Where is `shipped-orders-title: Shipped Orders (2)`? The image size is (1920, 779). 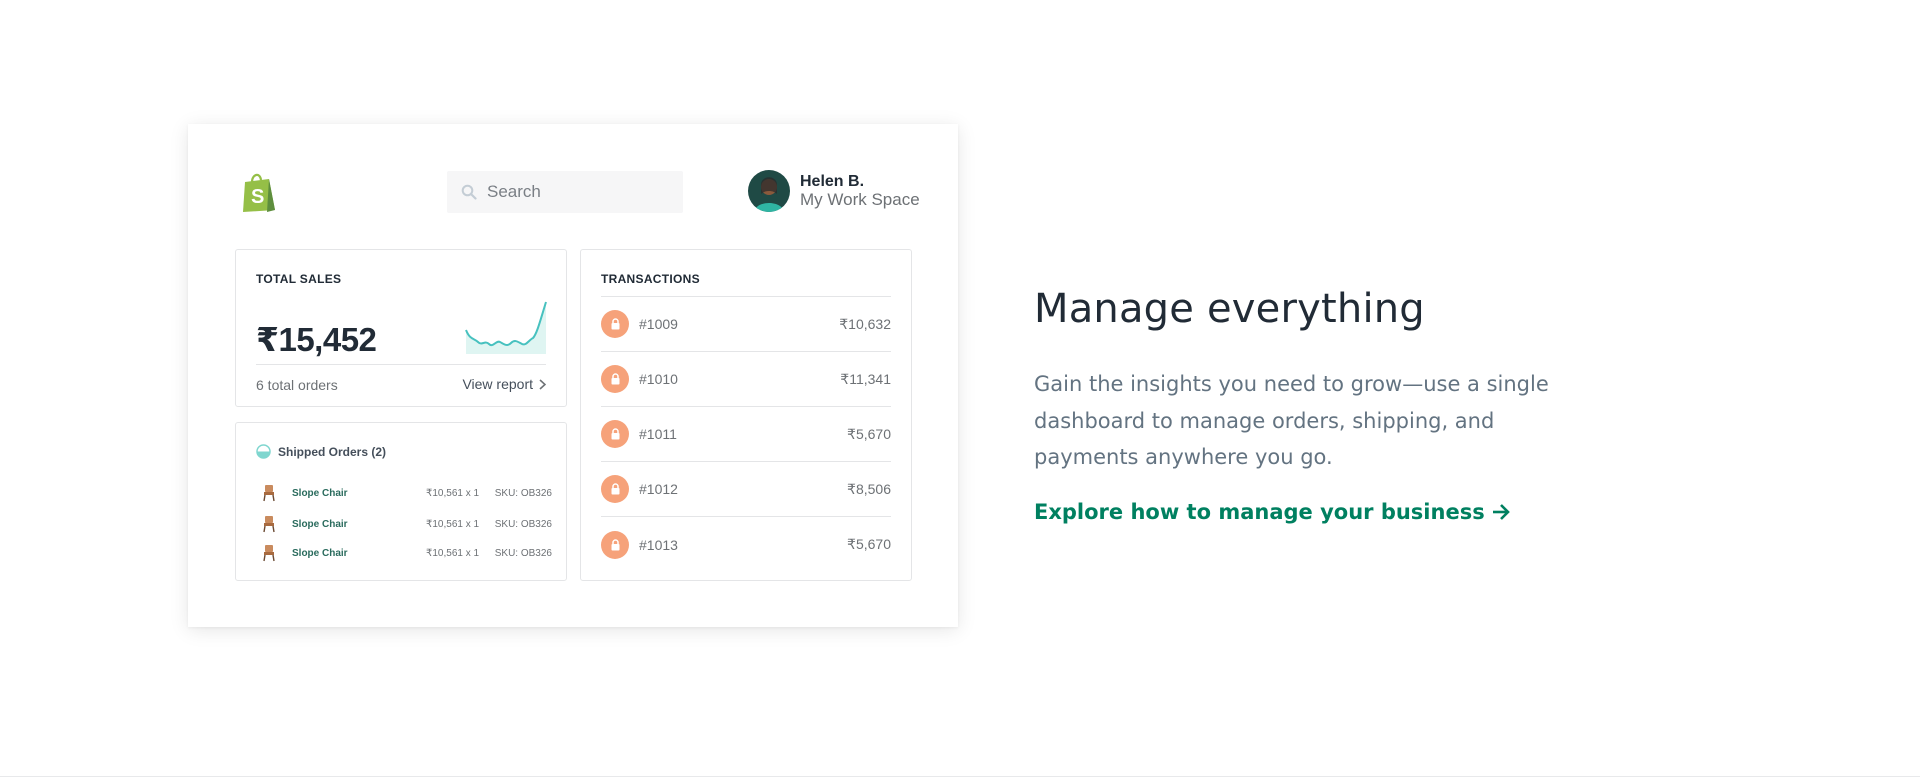
shipped-orders-title: Shipped Orders (2) is located at coordinates (332, 451).